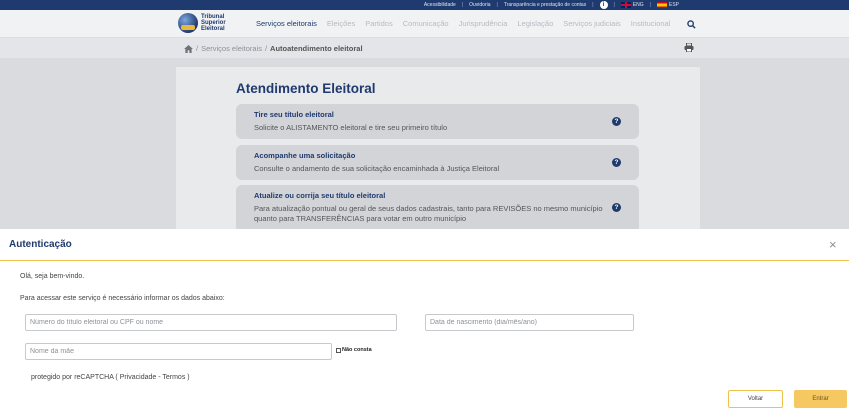  What do you see at coordinates (188, 48) in the screenshot?
I see `home-icon` at bounding box center [188, 48].